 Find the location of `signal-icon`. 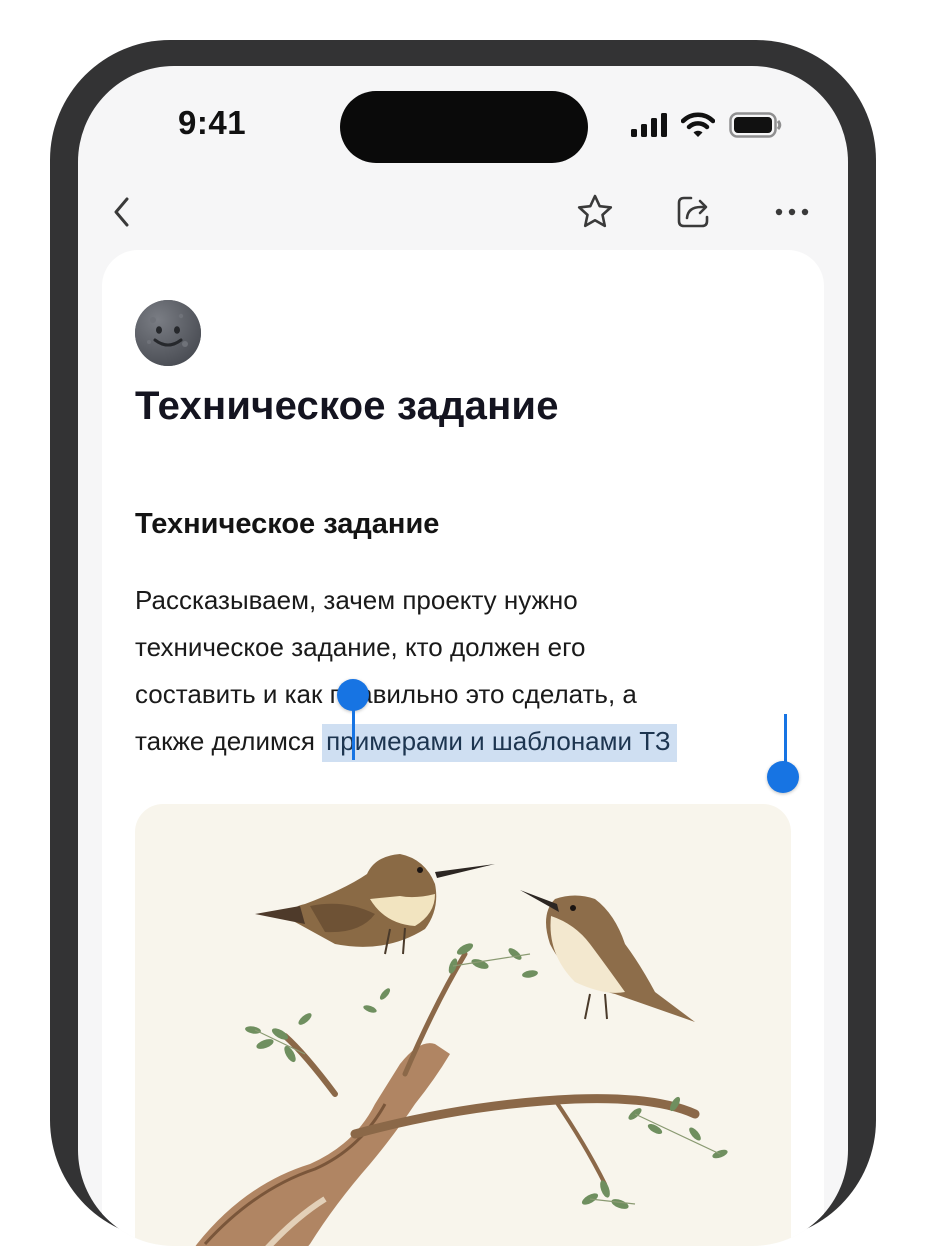

signal-icon is located at coordinates (649, 125).